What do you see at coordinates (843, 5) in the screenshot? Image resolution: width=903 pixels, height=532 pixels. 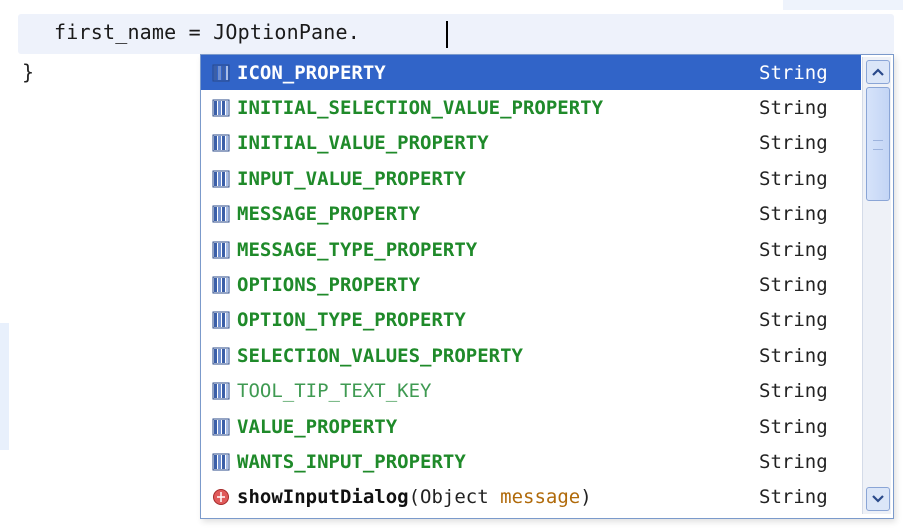 I see `window-edge` at bounding box center [843, 5].